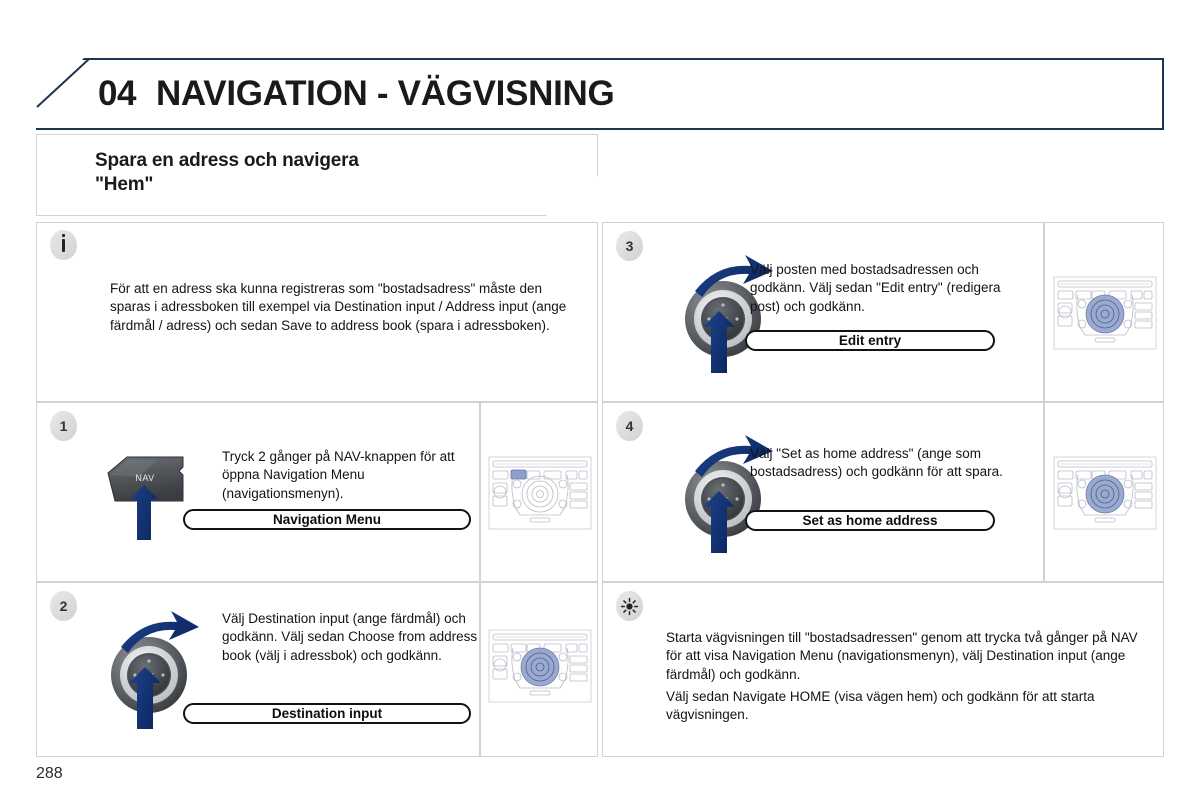 The image size is (1200, 800). I want to click on step-3-number-badge: 3, so click(629, 246).